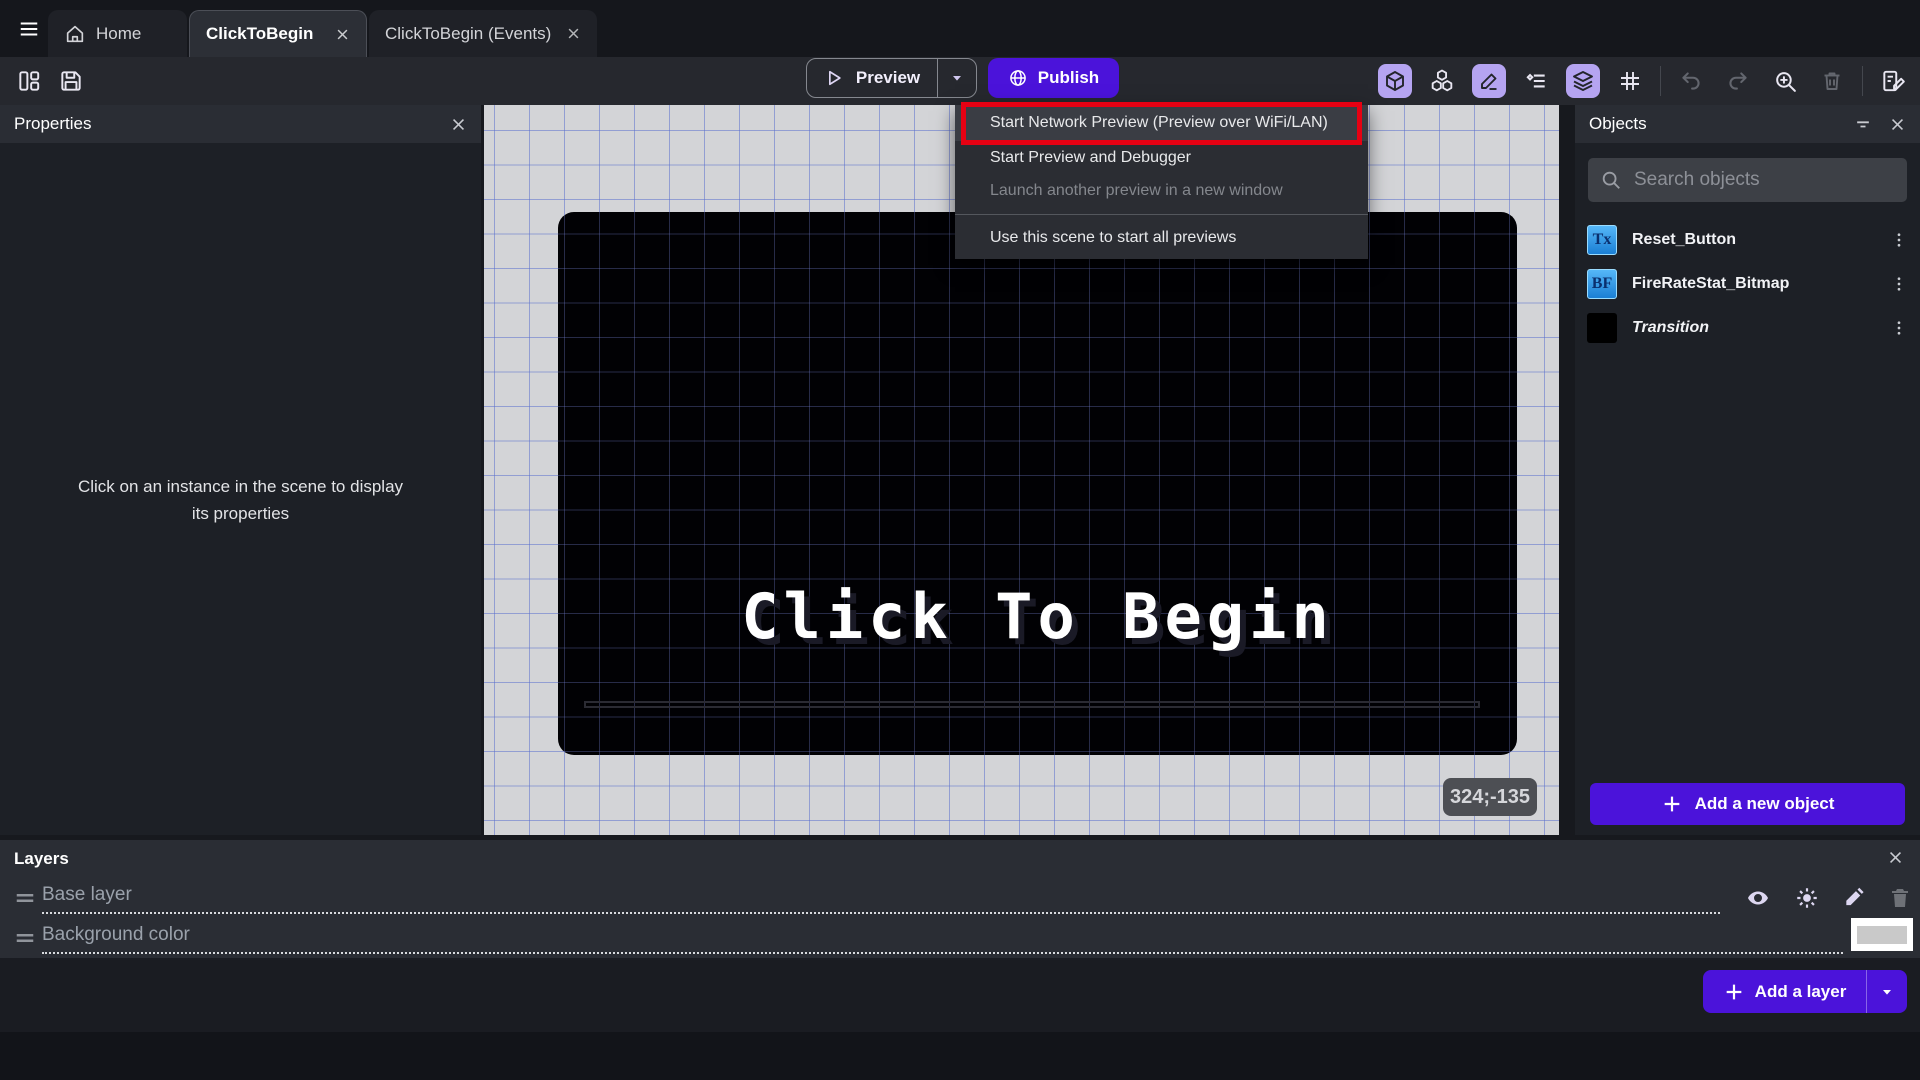 Image resolution: width=1920 pixels, height=1080 pixels. I want to click on redo-button, so click(1738, 81).